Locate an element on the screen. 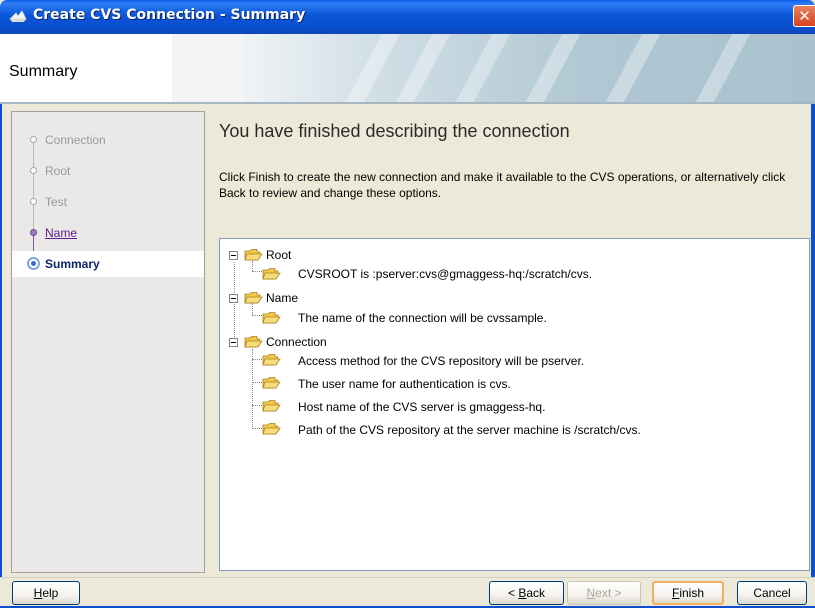  step-label: Summary is located at coordinates (72, 264).